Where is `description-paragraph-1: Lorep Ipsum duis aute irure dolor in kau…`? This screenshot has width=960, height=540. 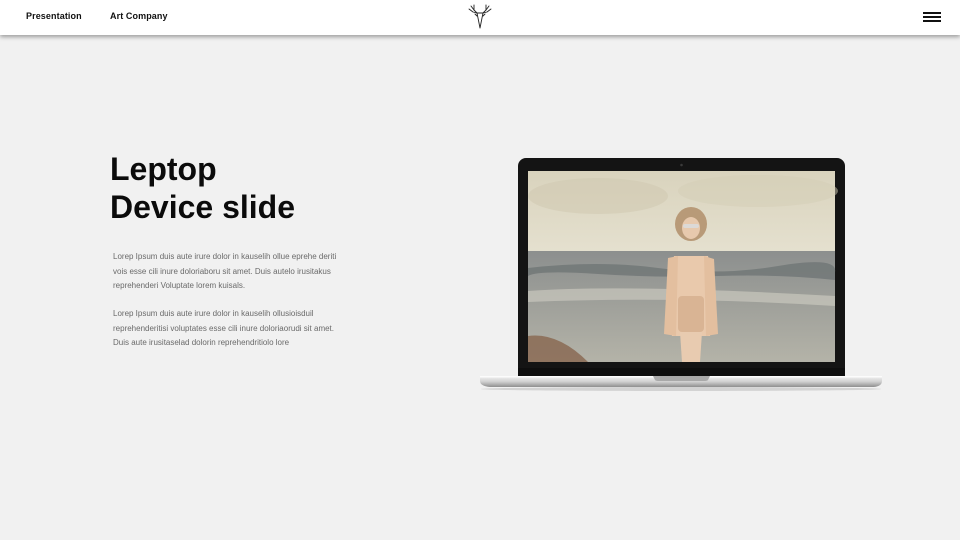
description-paragraph-1: Lorep Ipsum duis aute irure dolor in kau… is located at coordinates (225, 271).